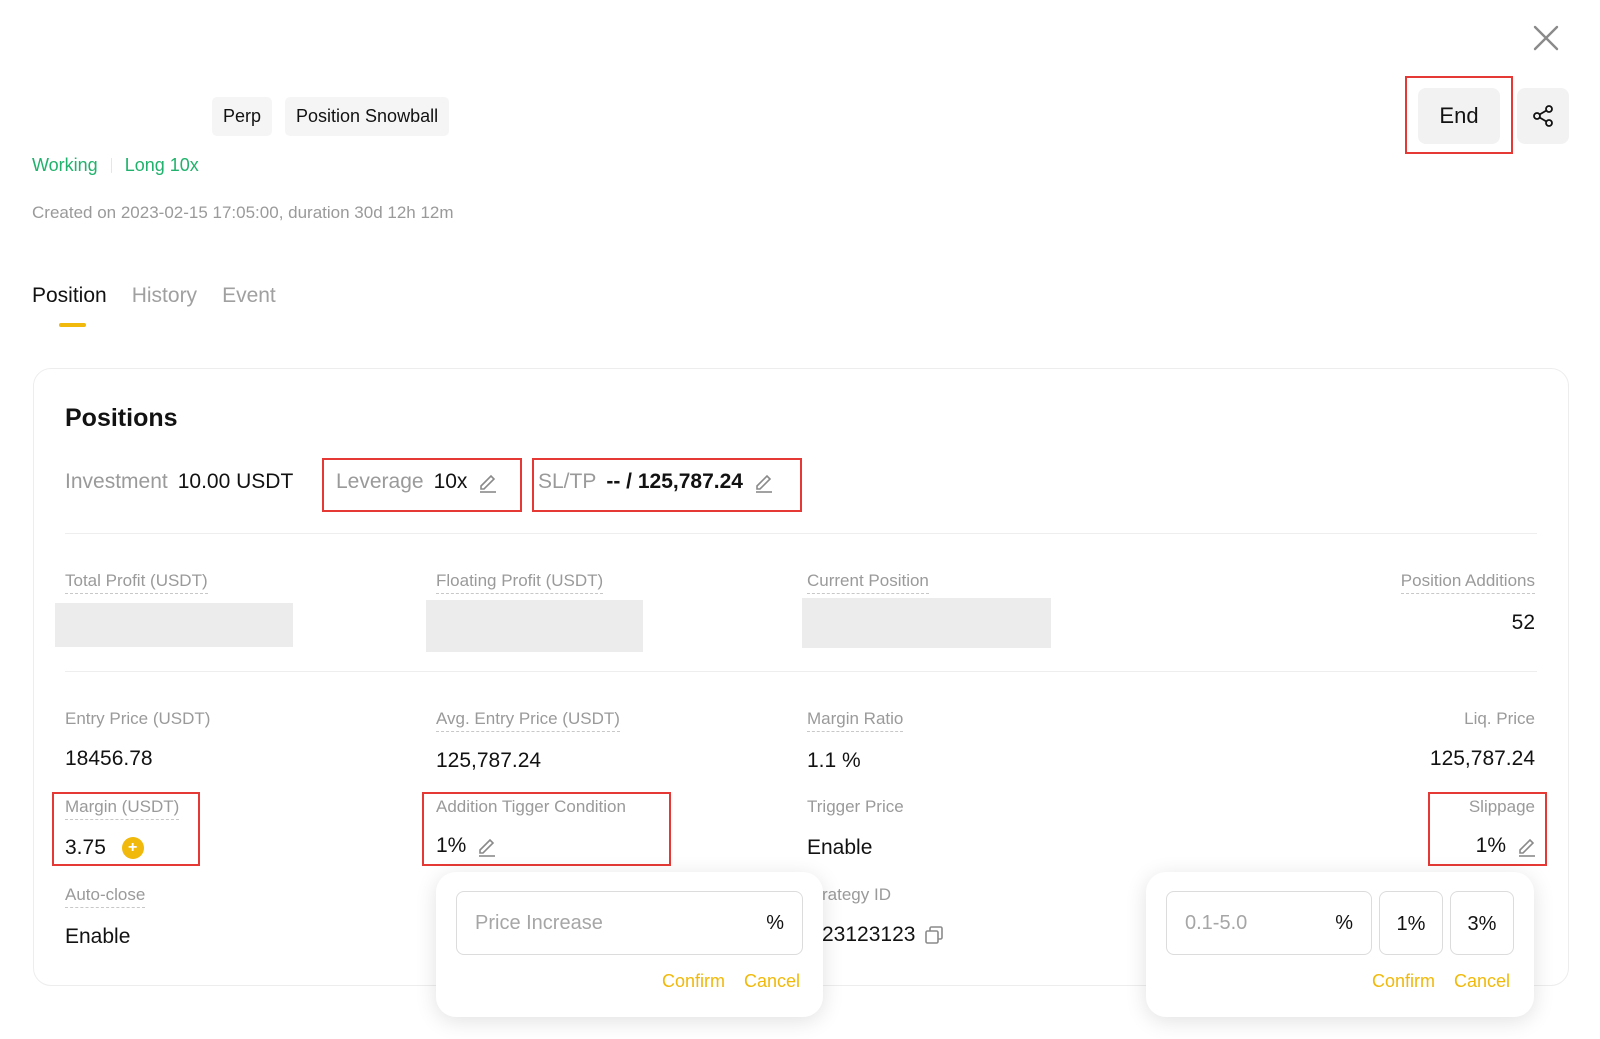  What do you see at coordinates (934, 935) in the screenshot?
I see `copy-icon` at bounding box center [934, 935].